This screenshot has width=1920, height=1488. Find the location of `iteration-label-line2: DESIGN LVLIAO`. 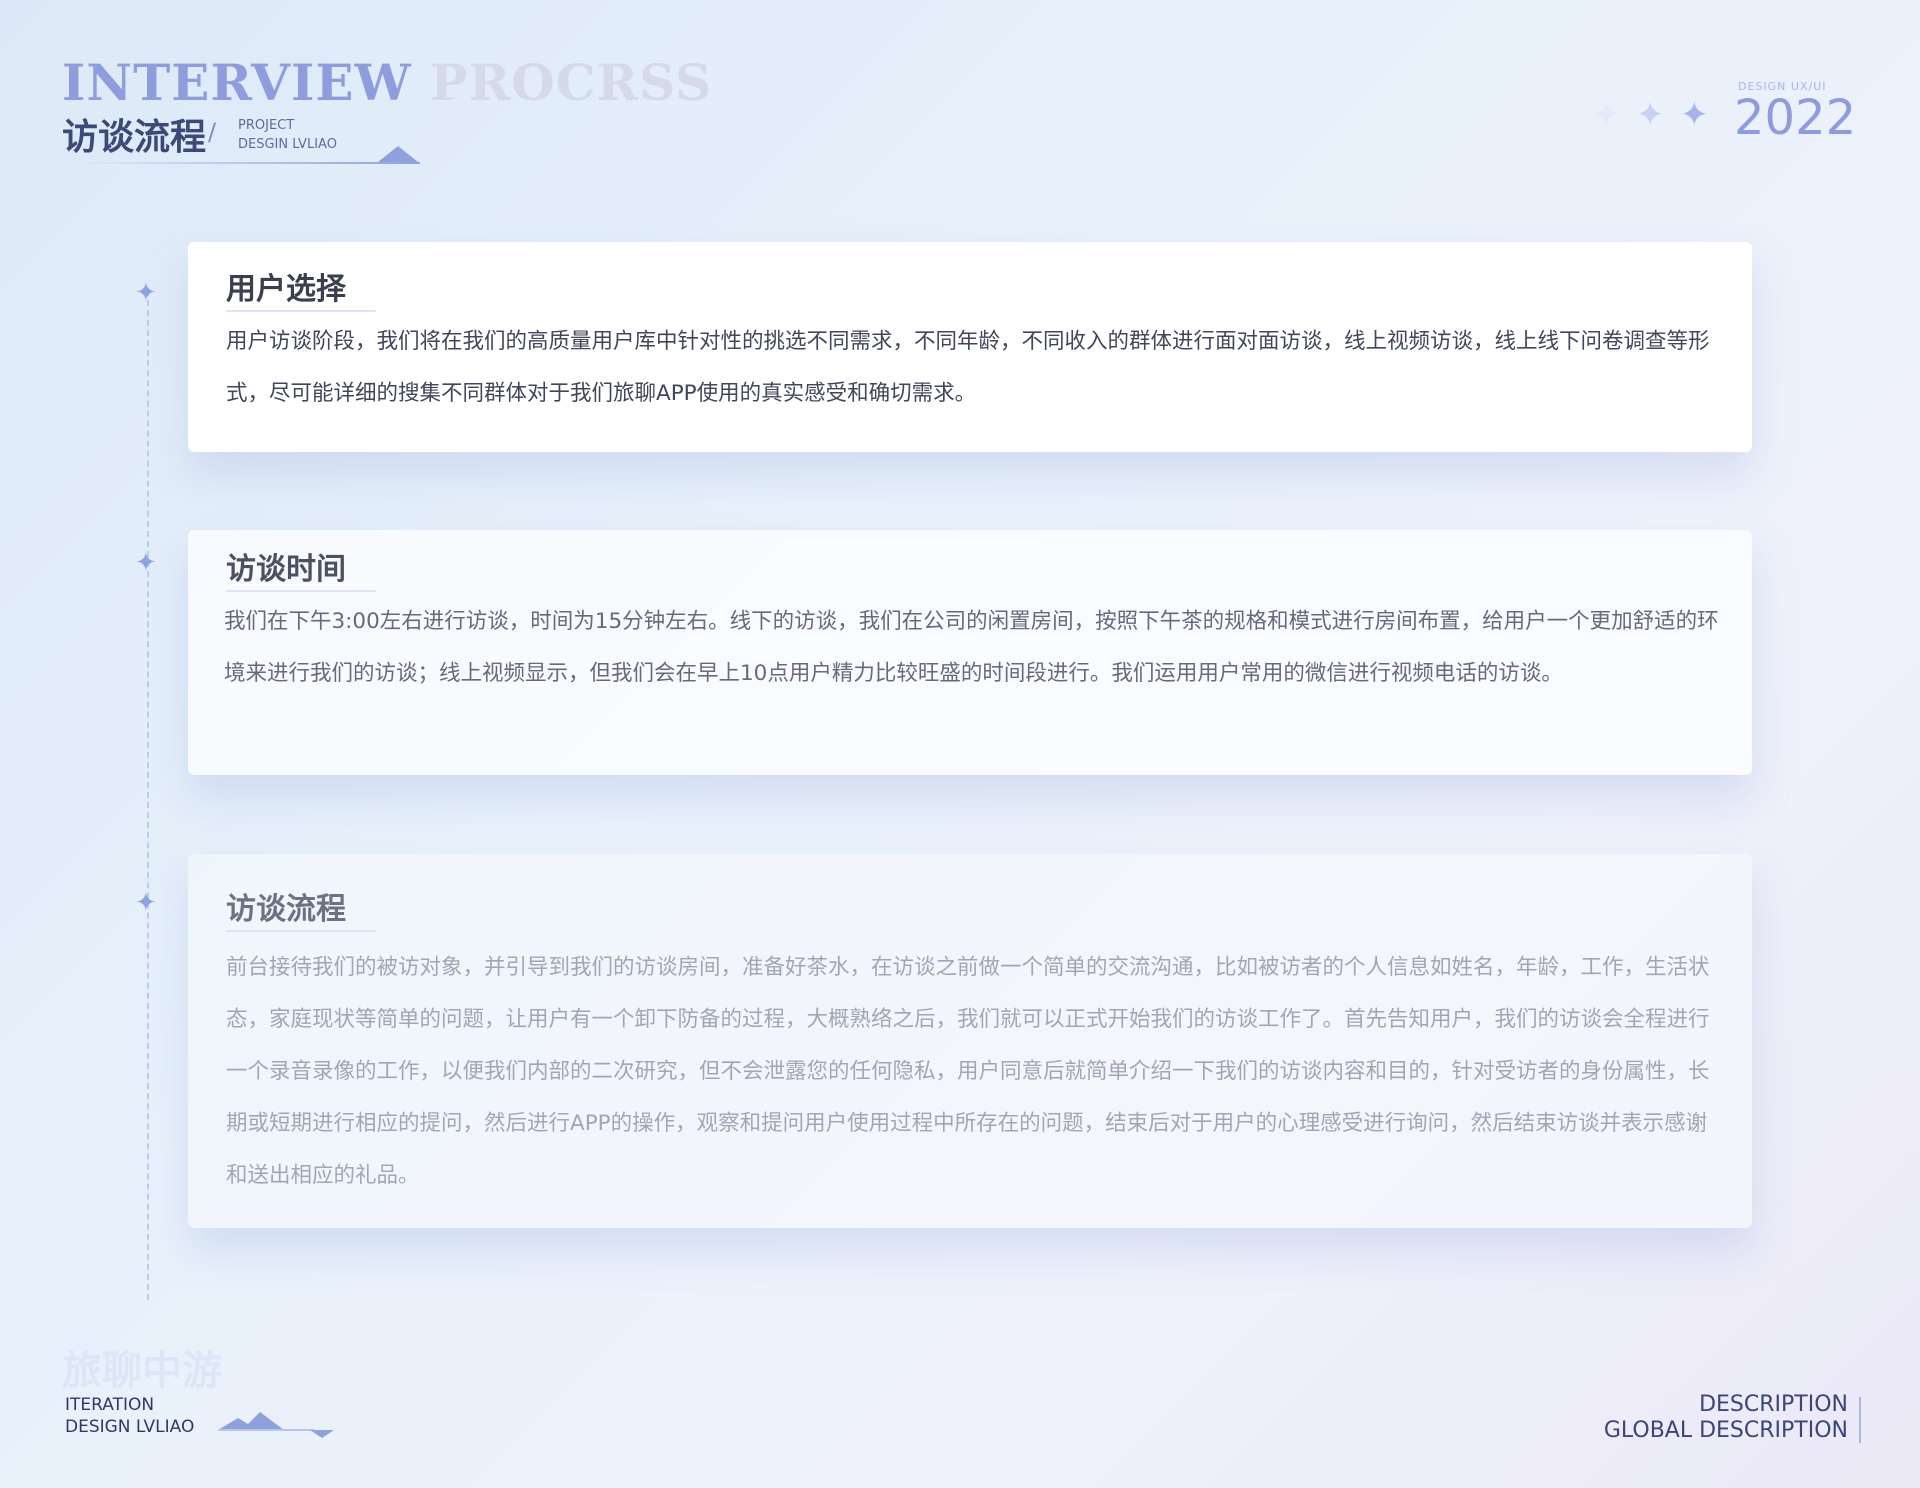

iteration-label-line2: DESIGN LVLIAO is located at coordinates (130, 1427).